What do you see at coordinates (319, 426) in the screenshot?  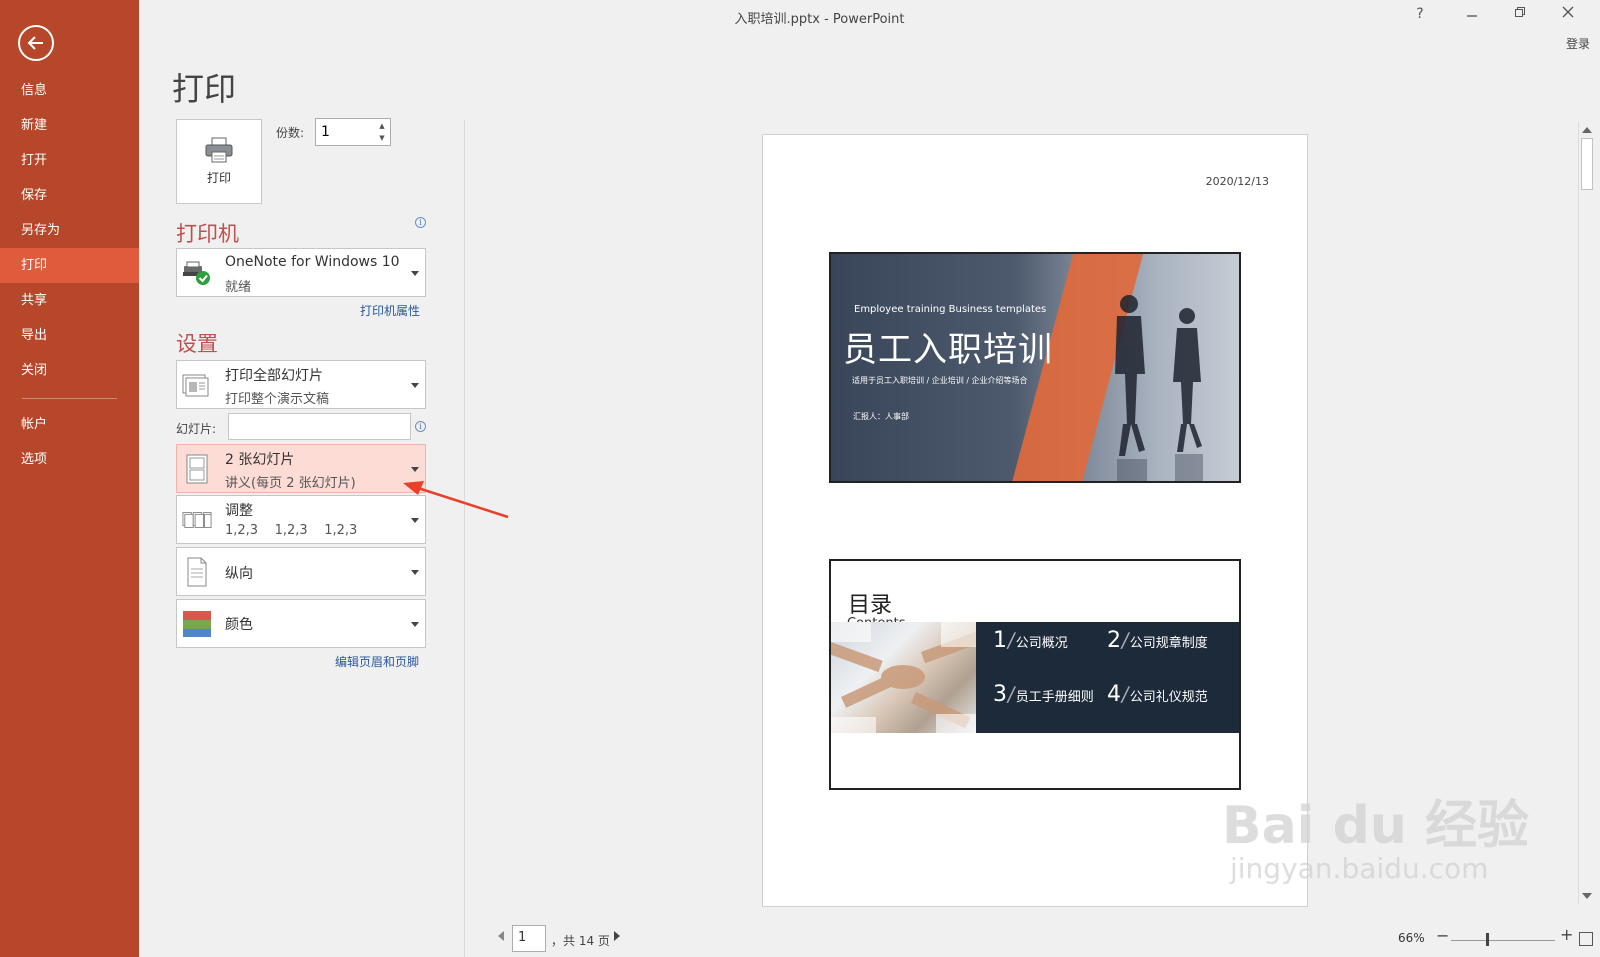 I see `slides-input` at bounding box center [319, 426].